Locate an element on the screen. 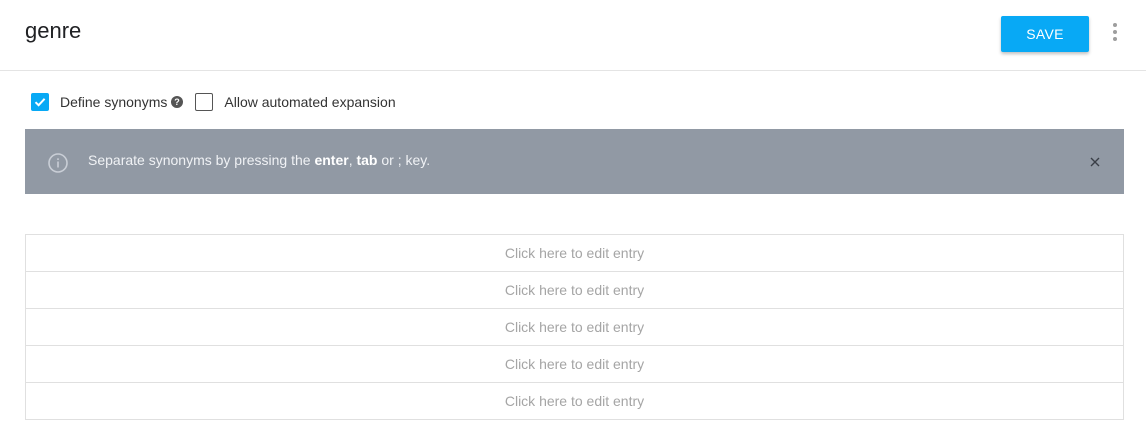  automated-expansion-label: Allow automated expansion is located at coordinates (309, 102).